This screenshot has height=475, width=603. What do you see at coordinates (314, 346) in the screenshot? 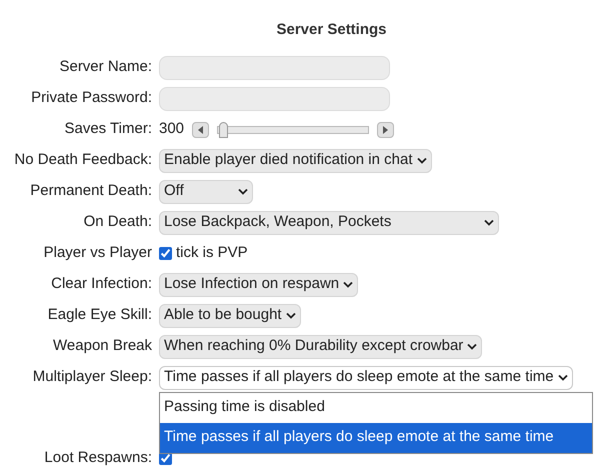
I see `selected-value: When reaching 0% Durability except crowbar` at bounding box center [314, 346].